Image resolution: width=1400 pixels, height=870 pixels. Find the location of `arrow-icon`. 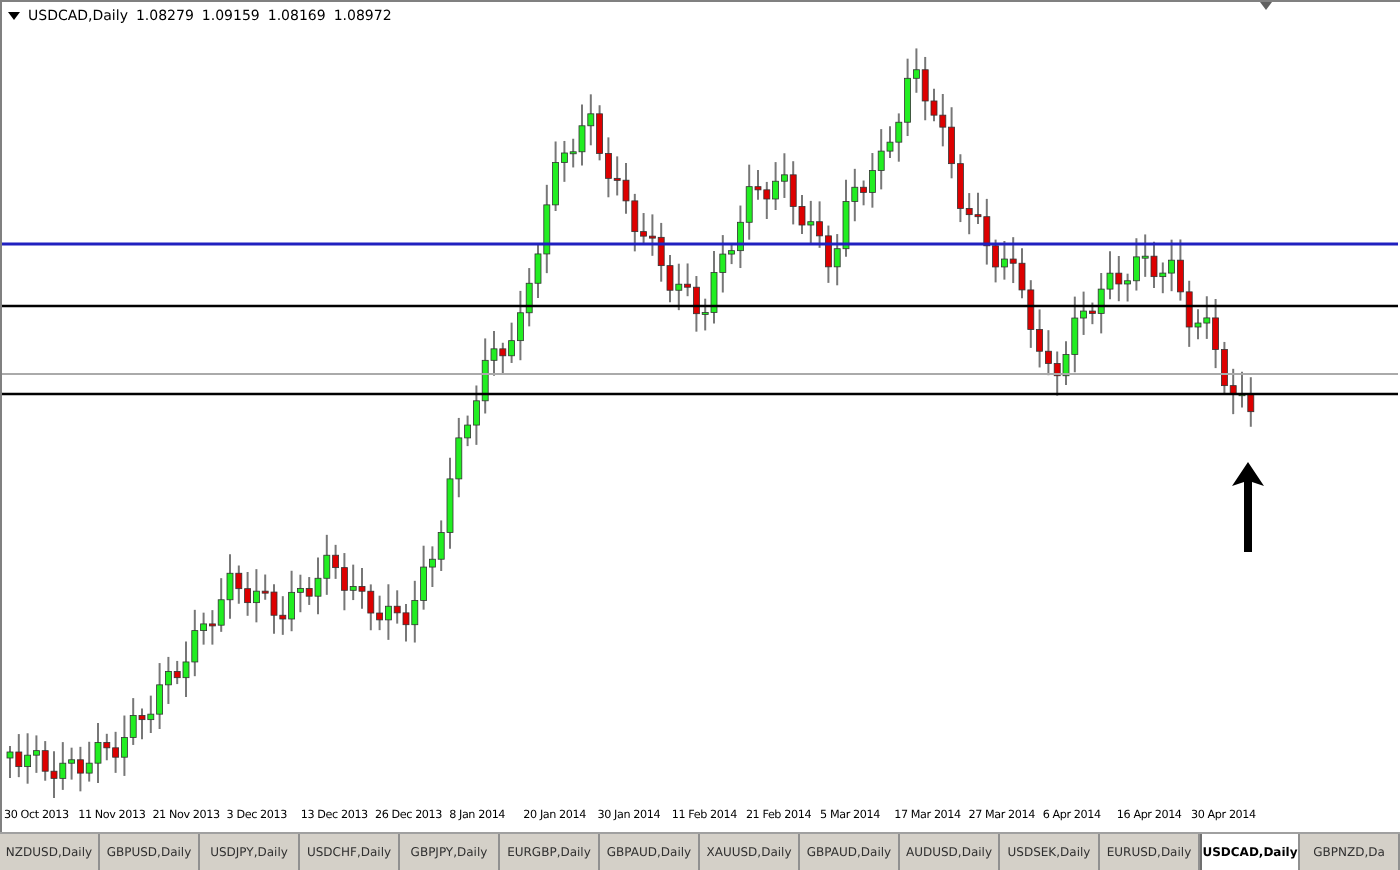

arrow-icon is located at coordinates (1248, 507).